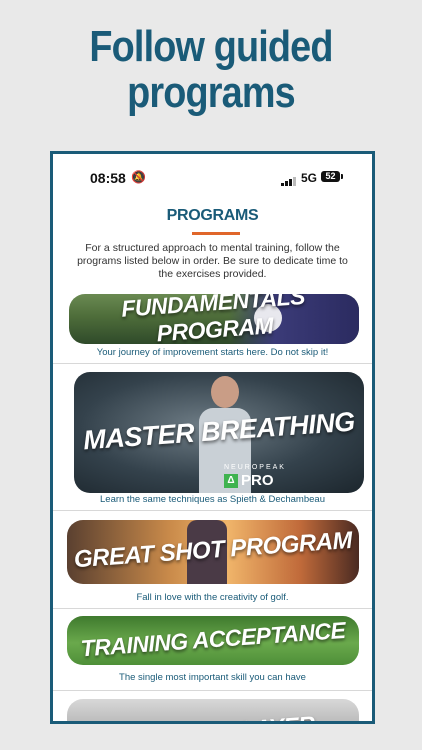  I want to click on program-title: ULTIMATE PLAYER, so click(213, 714).